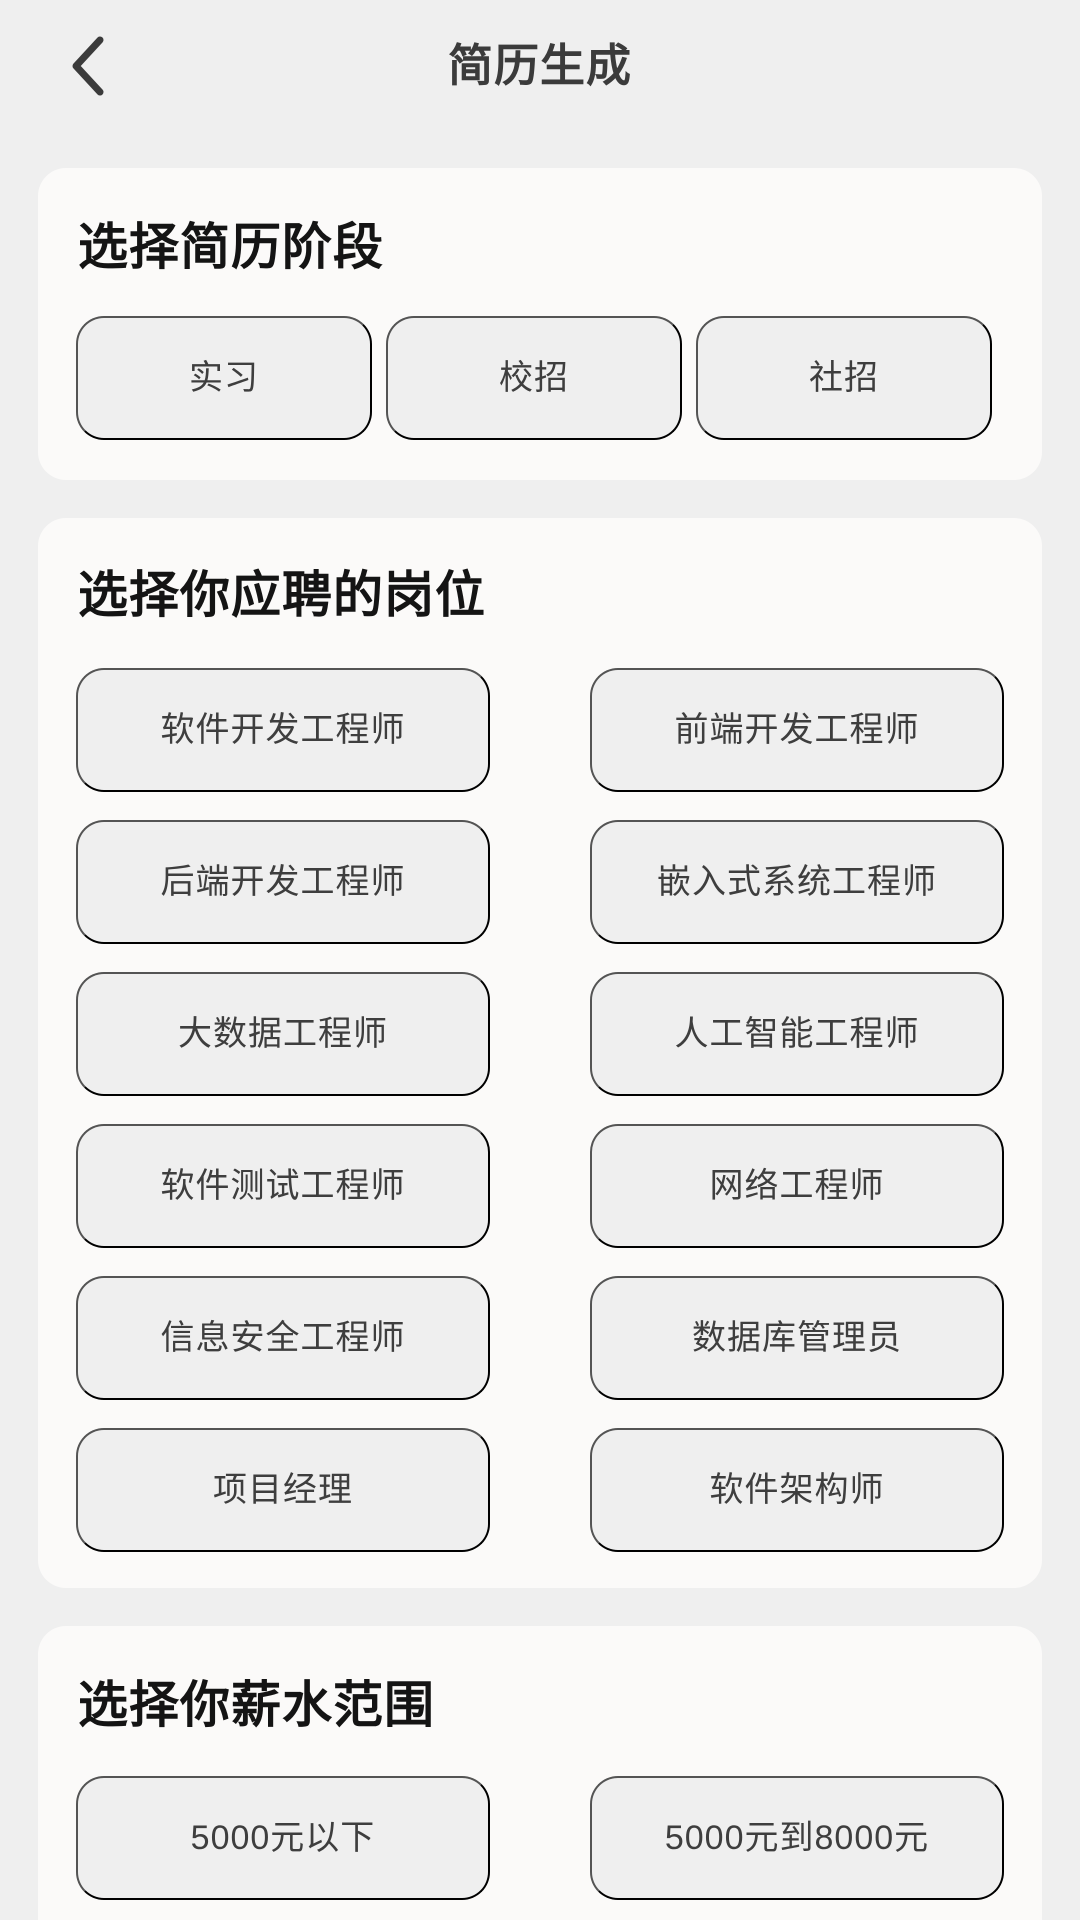 Image resolution: width=1080 pixels, height=1920 pixels. What do you see at coordinates (256, 1705) in the screenshot?
I see `salary-range-title: 选择你薪水范围` at bounding box center [256, 1705].